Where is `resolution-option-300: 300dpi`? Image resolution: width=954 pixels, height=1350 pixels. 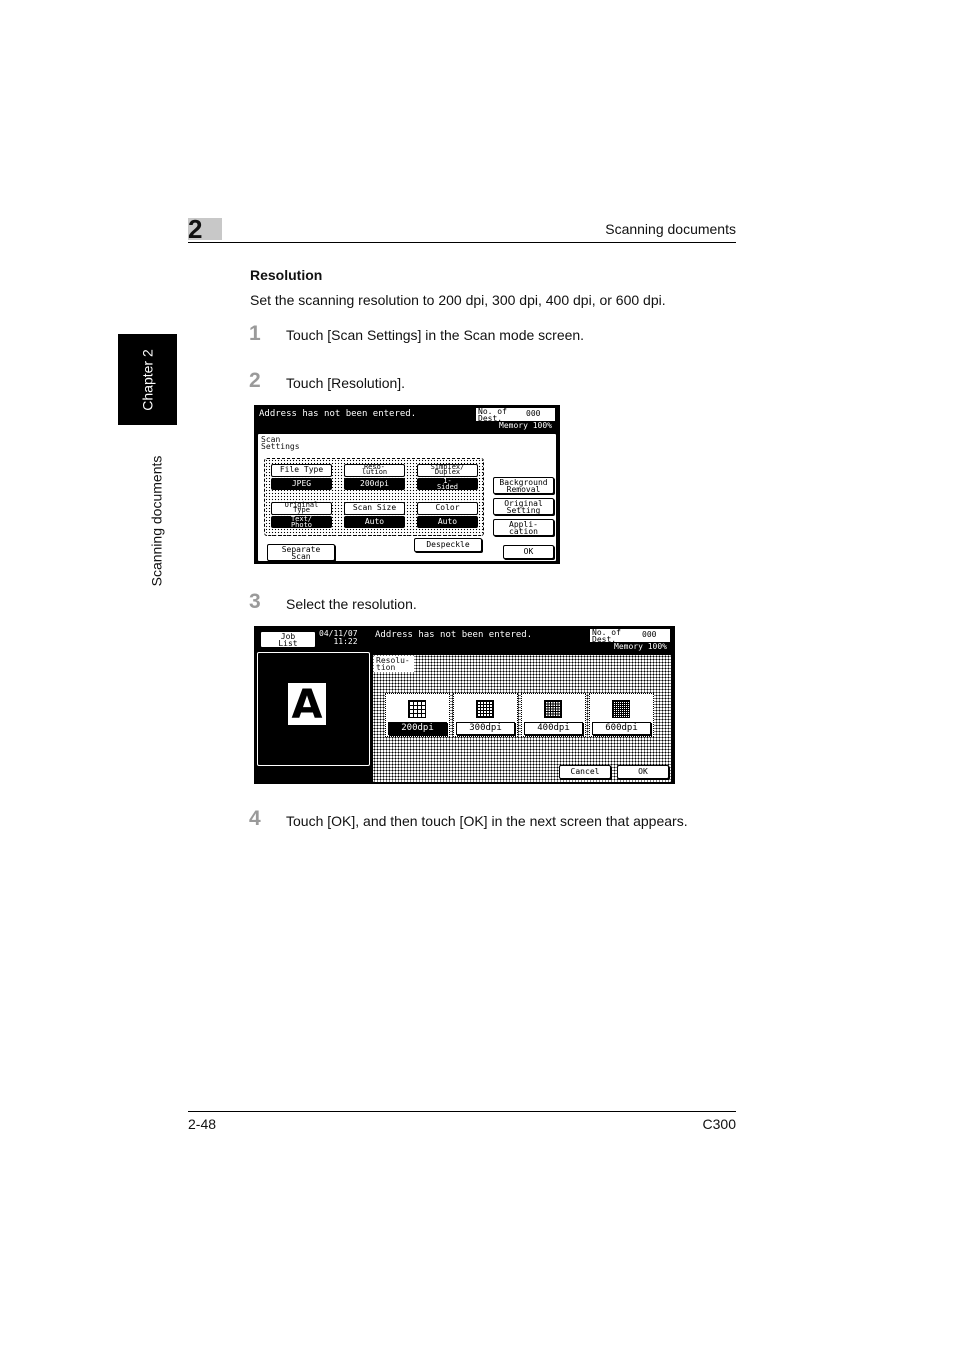 resolution-option-300: 300dpi is located at coordinates (485, 715).